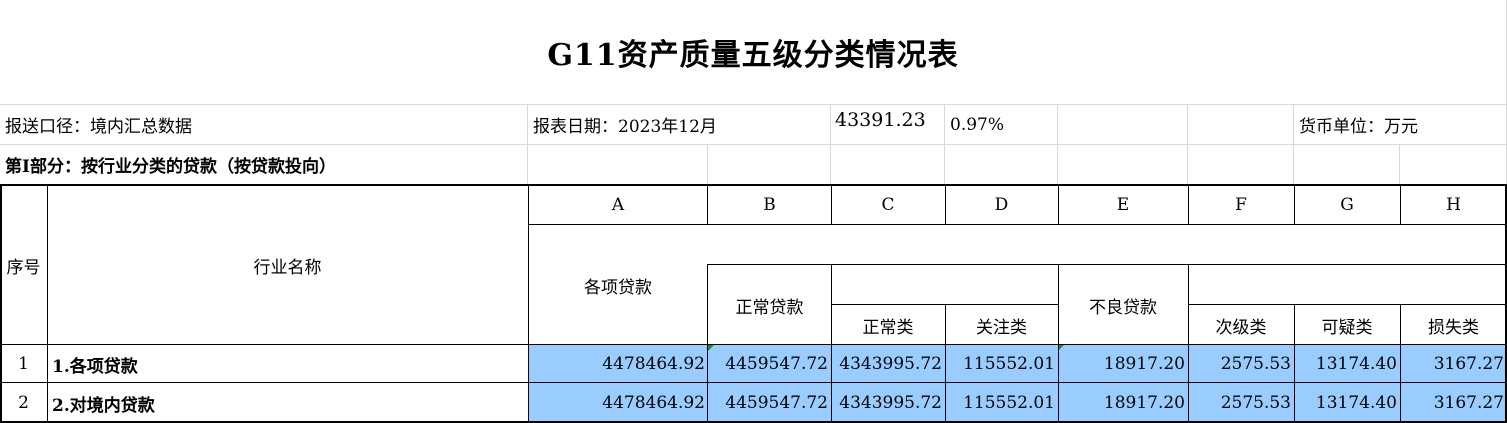  Describe the element at coordinates (1241, 325) in the screenshot. I see `substandard-header: 次级类` at that location.